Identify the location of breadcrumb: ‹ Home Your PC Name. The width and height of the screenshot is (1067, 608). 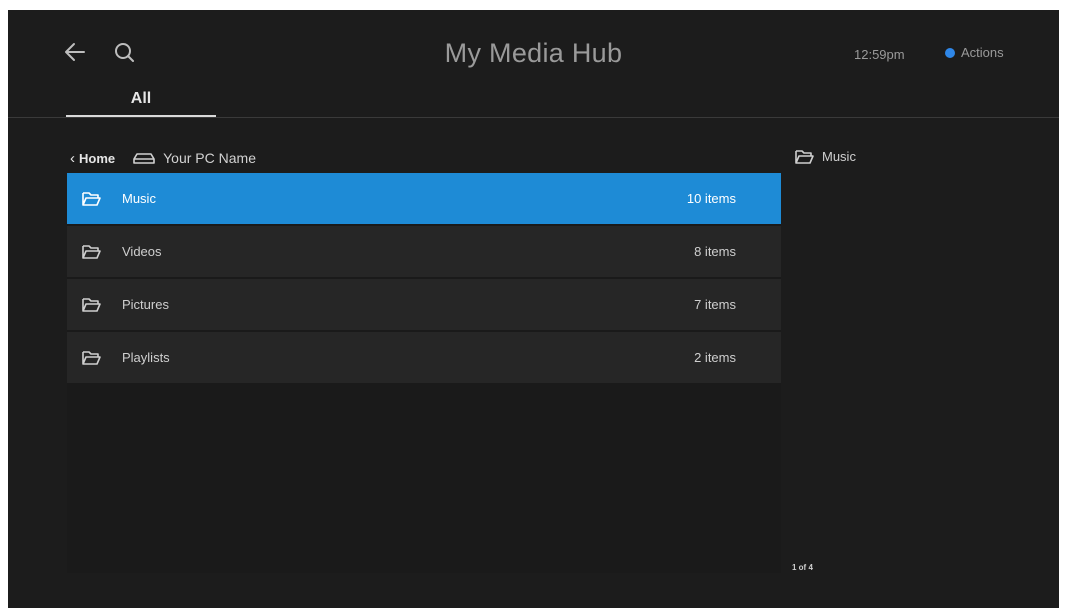
(163, 158).